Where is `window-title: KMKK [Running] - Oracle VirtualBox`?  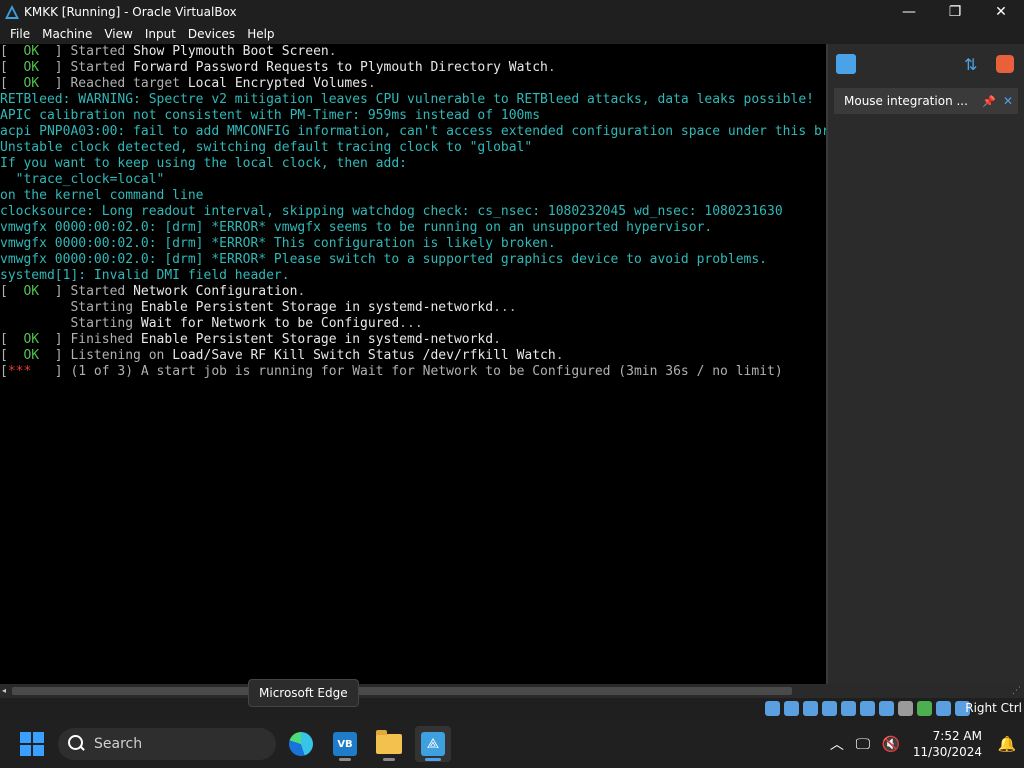 window-title: KMKK [Running] - Oracle VirtualBox is located at coordinates (130, 12).